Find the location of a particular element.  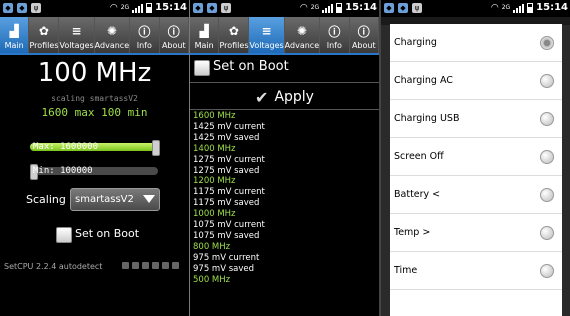

voltage-current: 1075 mV current is located at coordinates (229, 225).